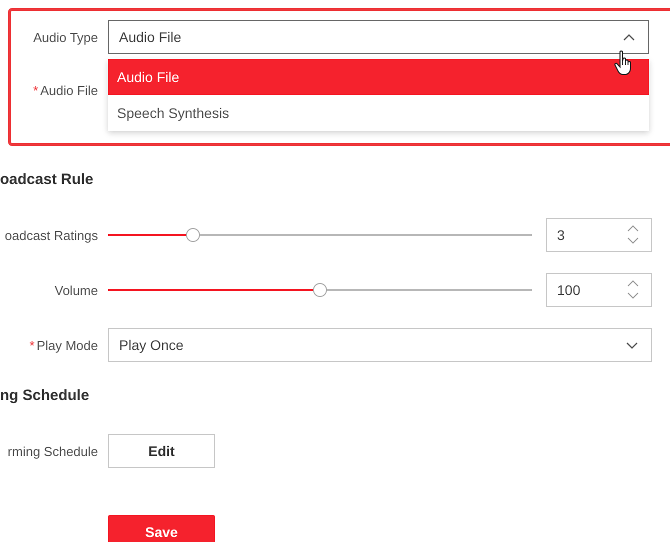 Image resolution: width=670 pixels, height=542 pixels. Describe the element at coordinates (161, 528) in the screenshot. I see `save-button: Save` at that location.